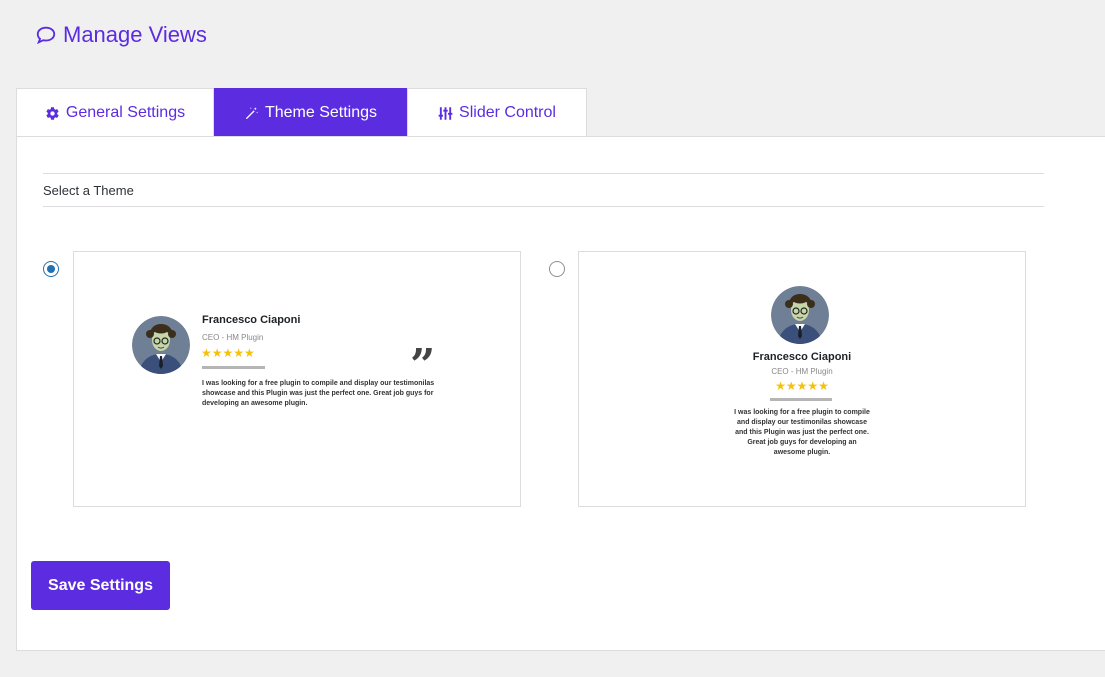  I want to click on page-title-text: Manage Views, so click(135, 34).